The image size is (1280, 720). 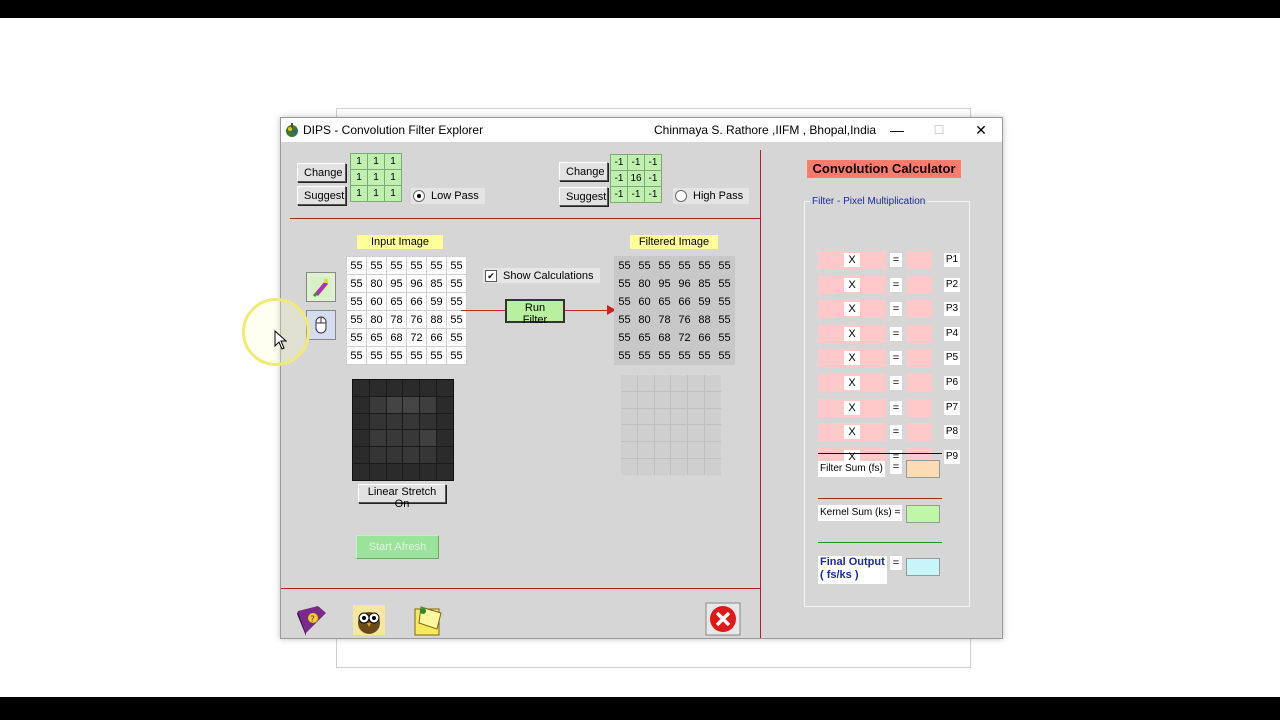 What do you see at coordinates (448, 196) in the screenshot?
I see `low-pass-radio: Low Pass` at bounding box center [448, 196].